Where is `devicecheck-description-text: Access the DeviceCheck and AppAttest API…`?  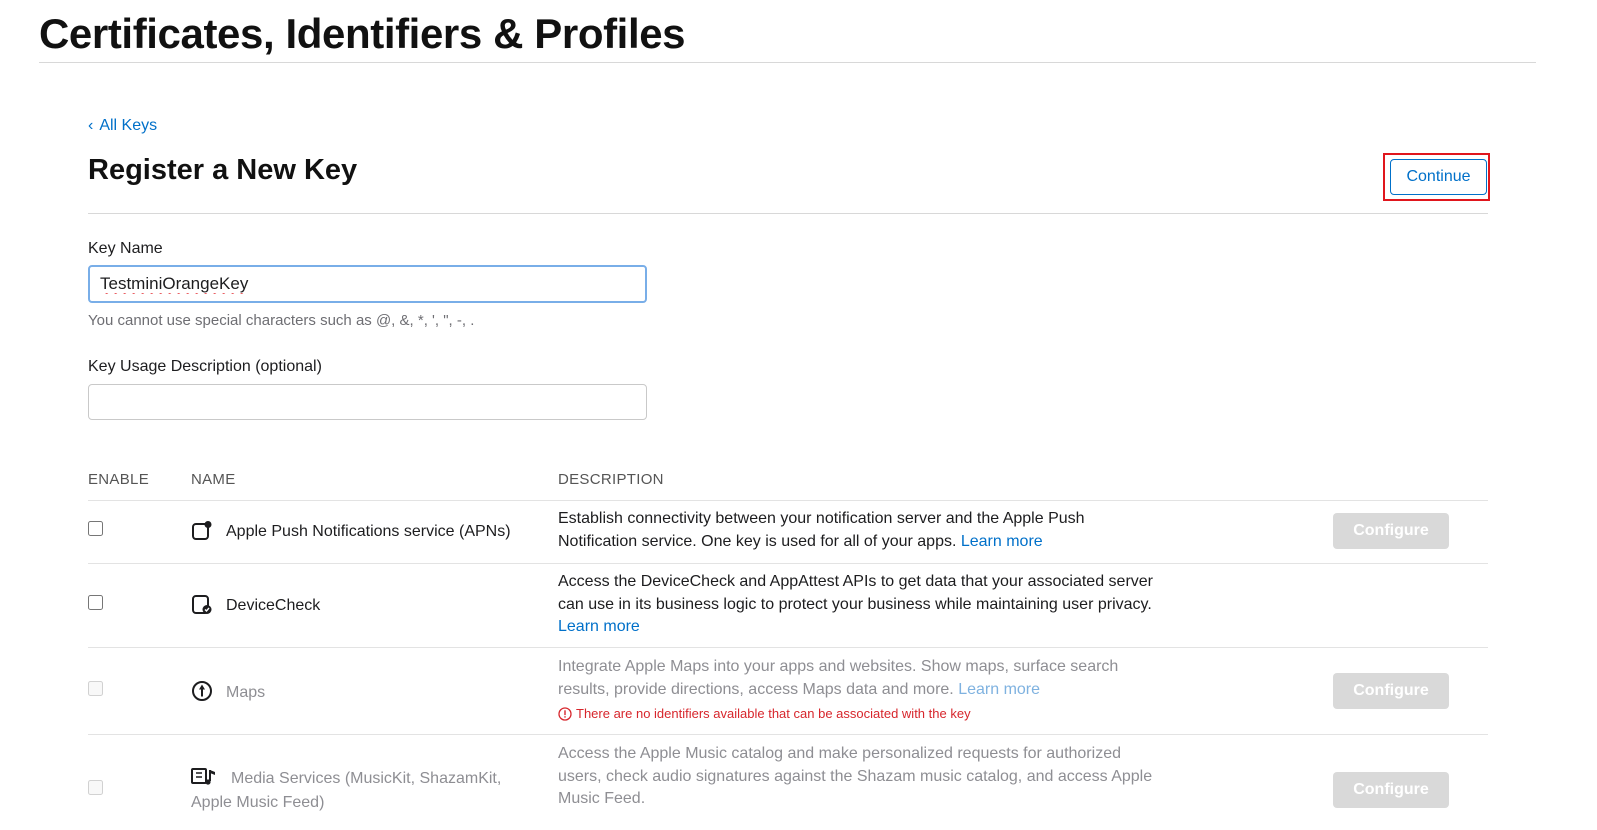
devicecheck-description-text: Access the DeviceCheck and AppAttest API… is located at coordinates (855, 593).